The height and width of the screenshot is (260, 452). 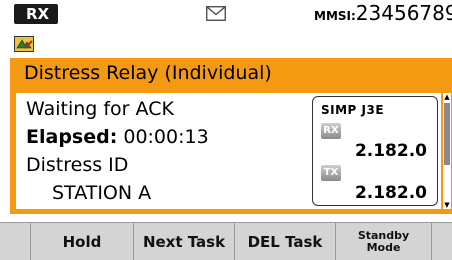 What do you see at coordinates (447, 97) in the screenshot?
I see `scroll-up-icon: ▲` at bounding box center [447, 97].